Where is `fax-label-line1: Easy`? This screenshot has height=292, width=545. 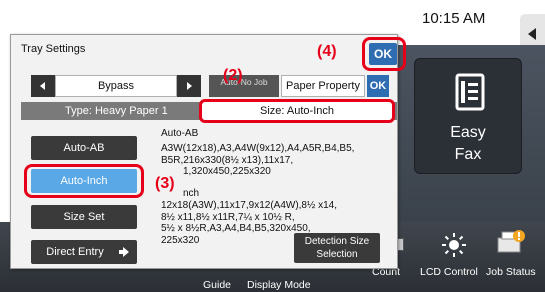
fax-label-line1: Easy is located at coordinates (468, 132).